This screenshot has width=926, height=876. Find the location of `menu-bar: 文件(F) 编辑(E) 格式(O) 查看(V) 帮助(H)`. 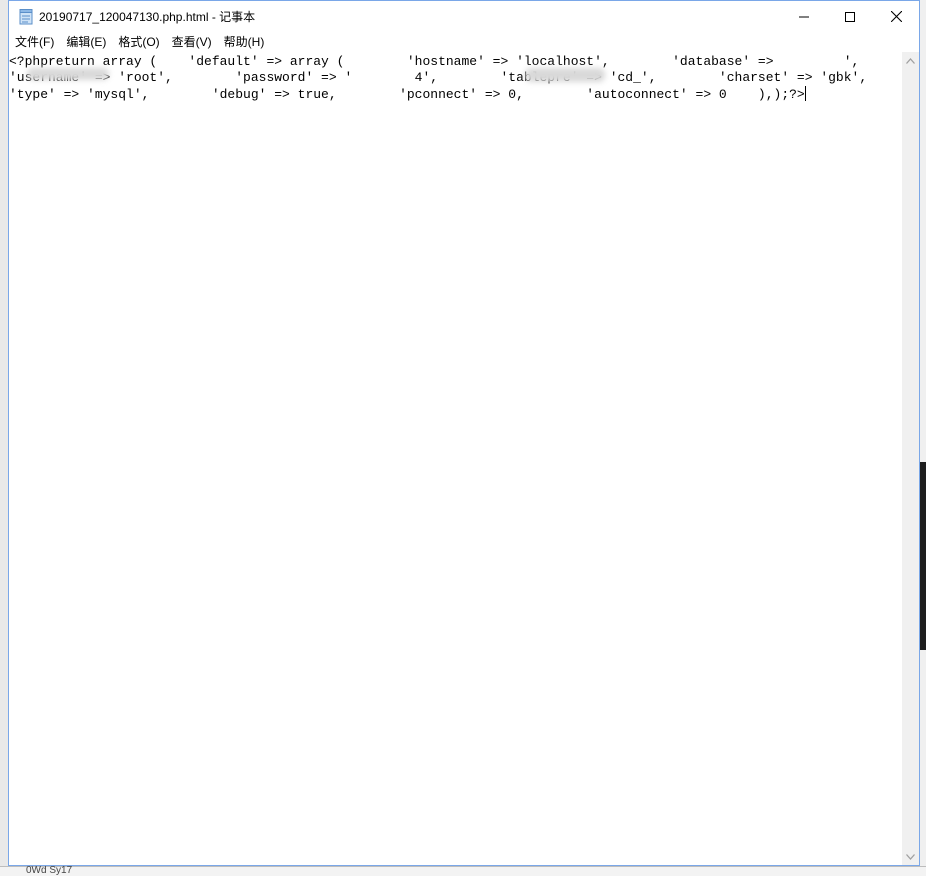

menu-bar: 文件(F) 编辑(E) 格式(O) 查看(V) 帮助(H) is located at coordinates (464, 41).